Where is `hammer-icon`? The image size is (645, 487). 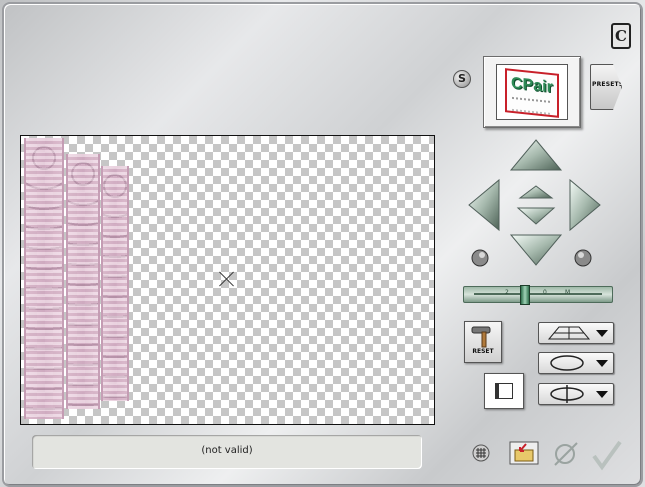 hammer-icon is located at coordinates (481, 337).